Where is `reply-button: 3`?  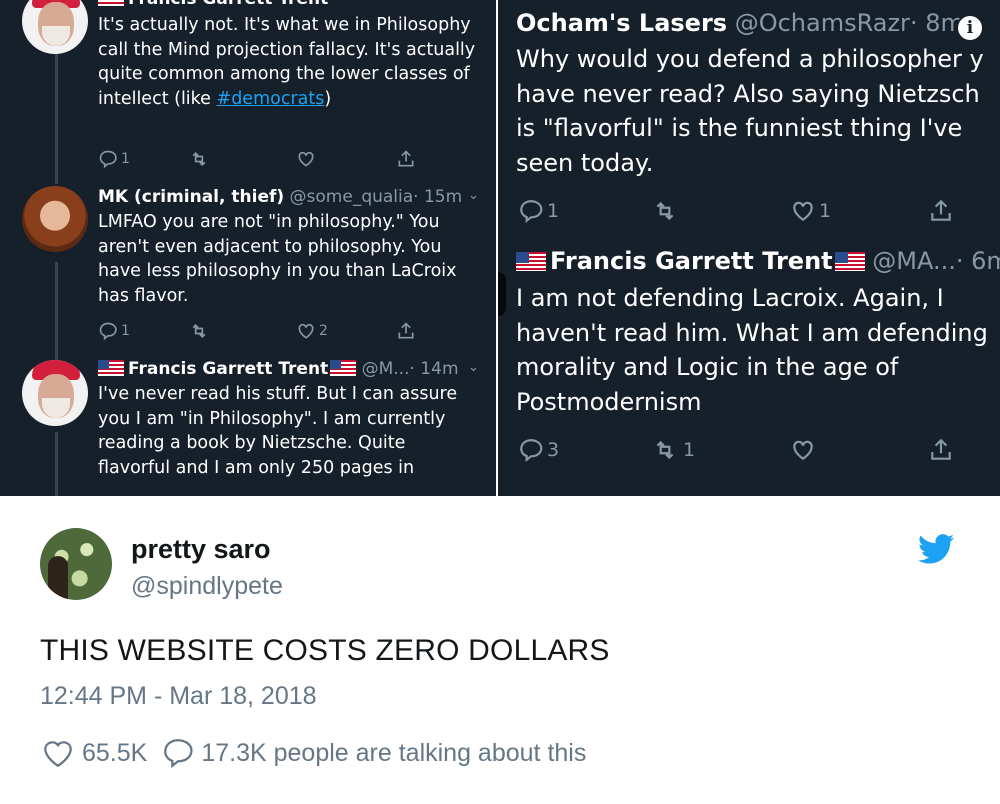
reply-button: 3 is located at coordinates (538, 450).